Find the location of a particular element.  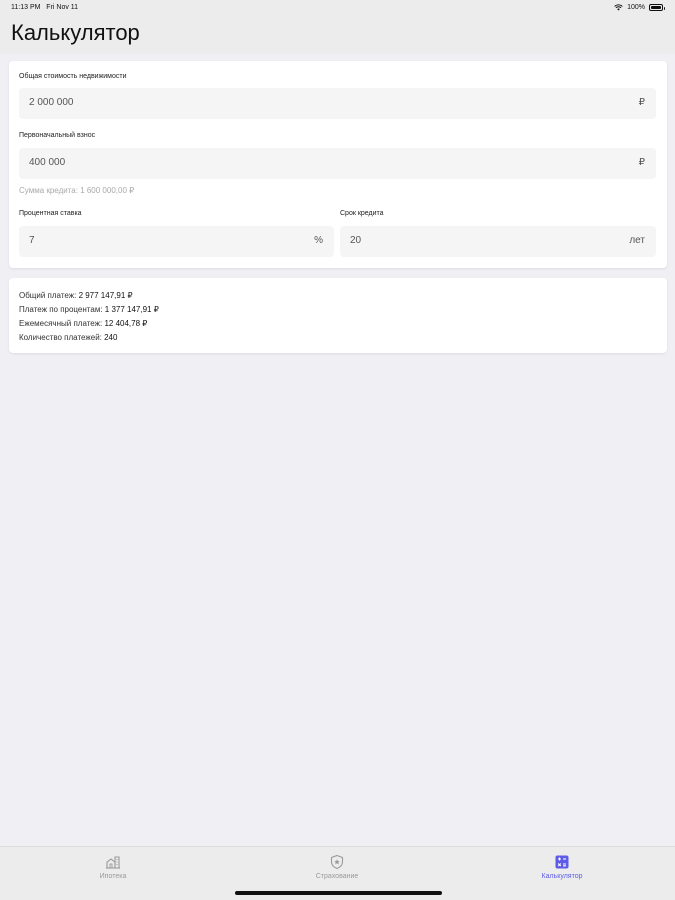

tab-calculator-label: Калькулятор is located at coordinates (562, 876).